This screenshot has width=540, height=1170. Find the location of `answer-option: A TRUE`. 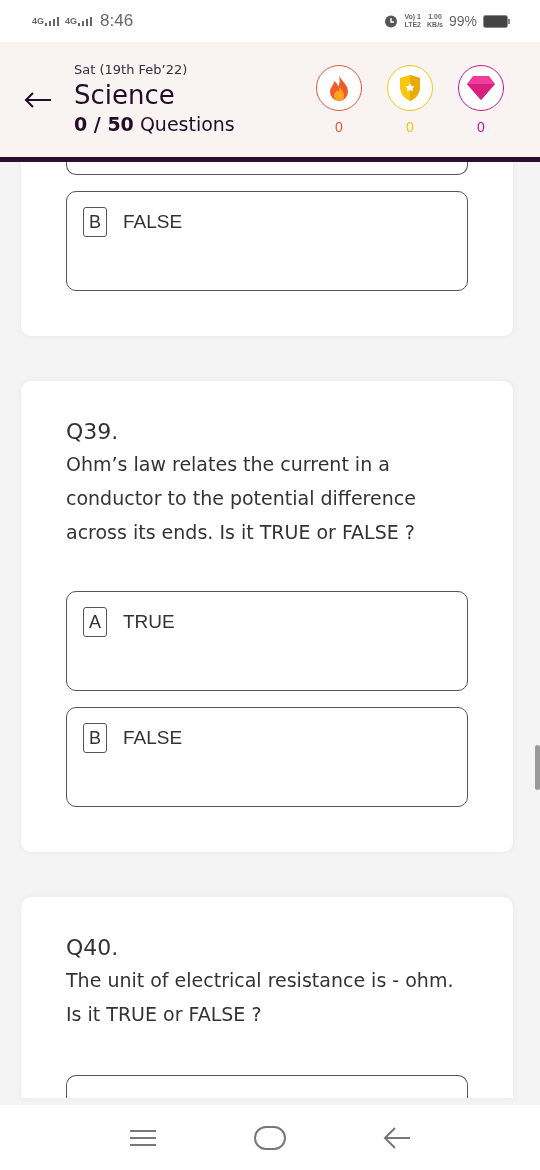

answer-option: A TRUE is located at coordinates (267, 641).